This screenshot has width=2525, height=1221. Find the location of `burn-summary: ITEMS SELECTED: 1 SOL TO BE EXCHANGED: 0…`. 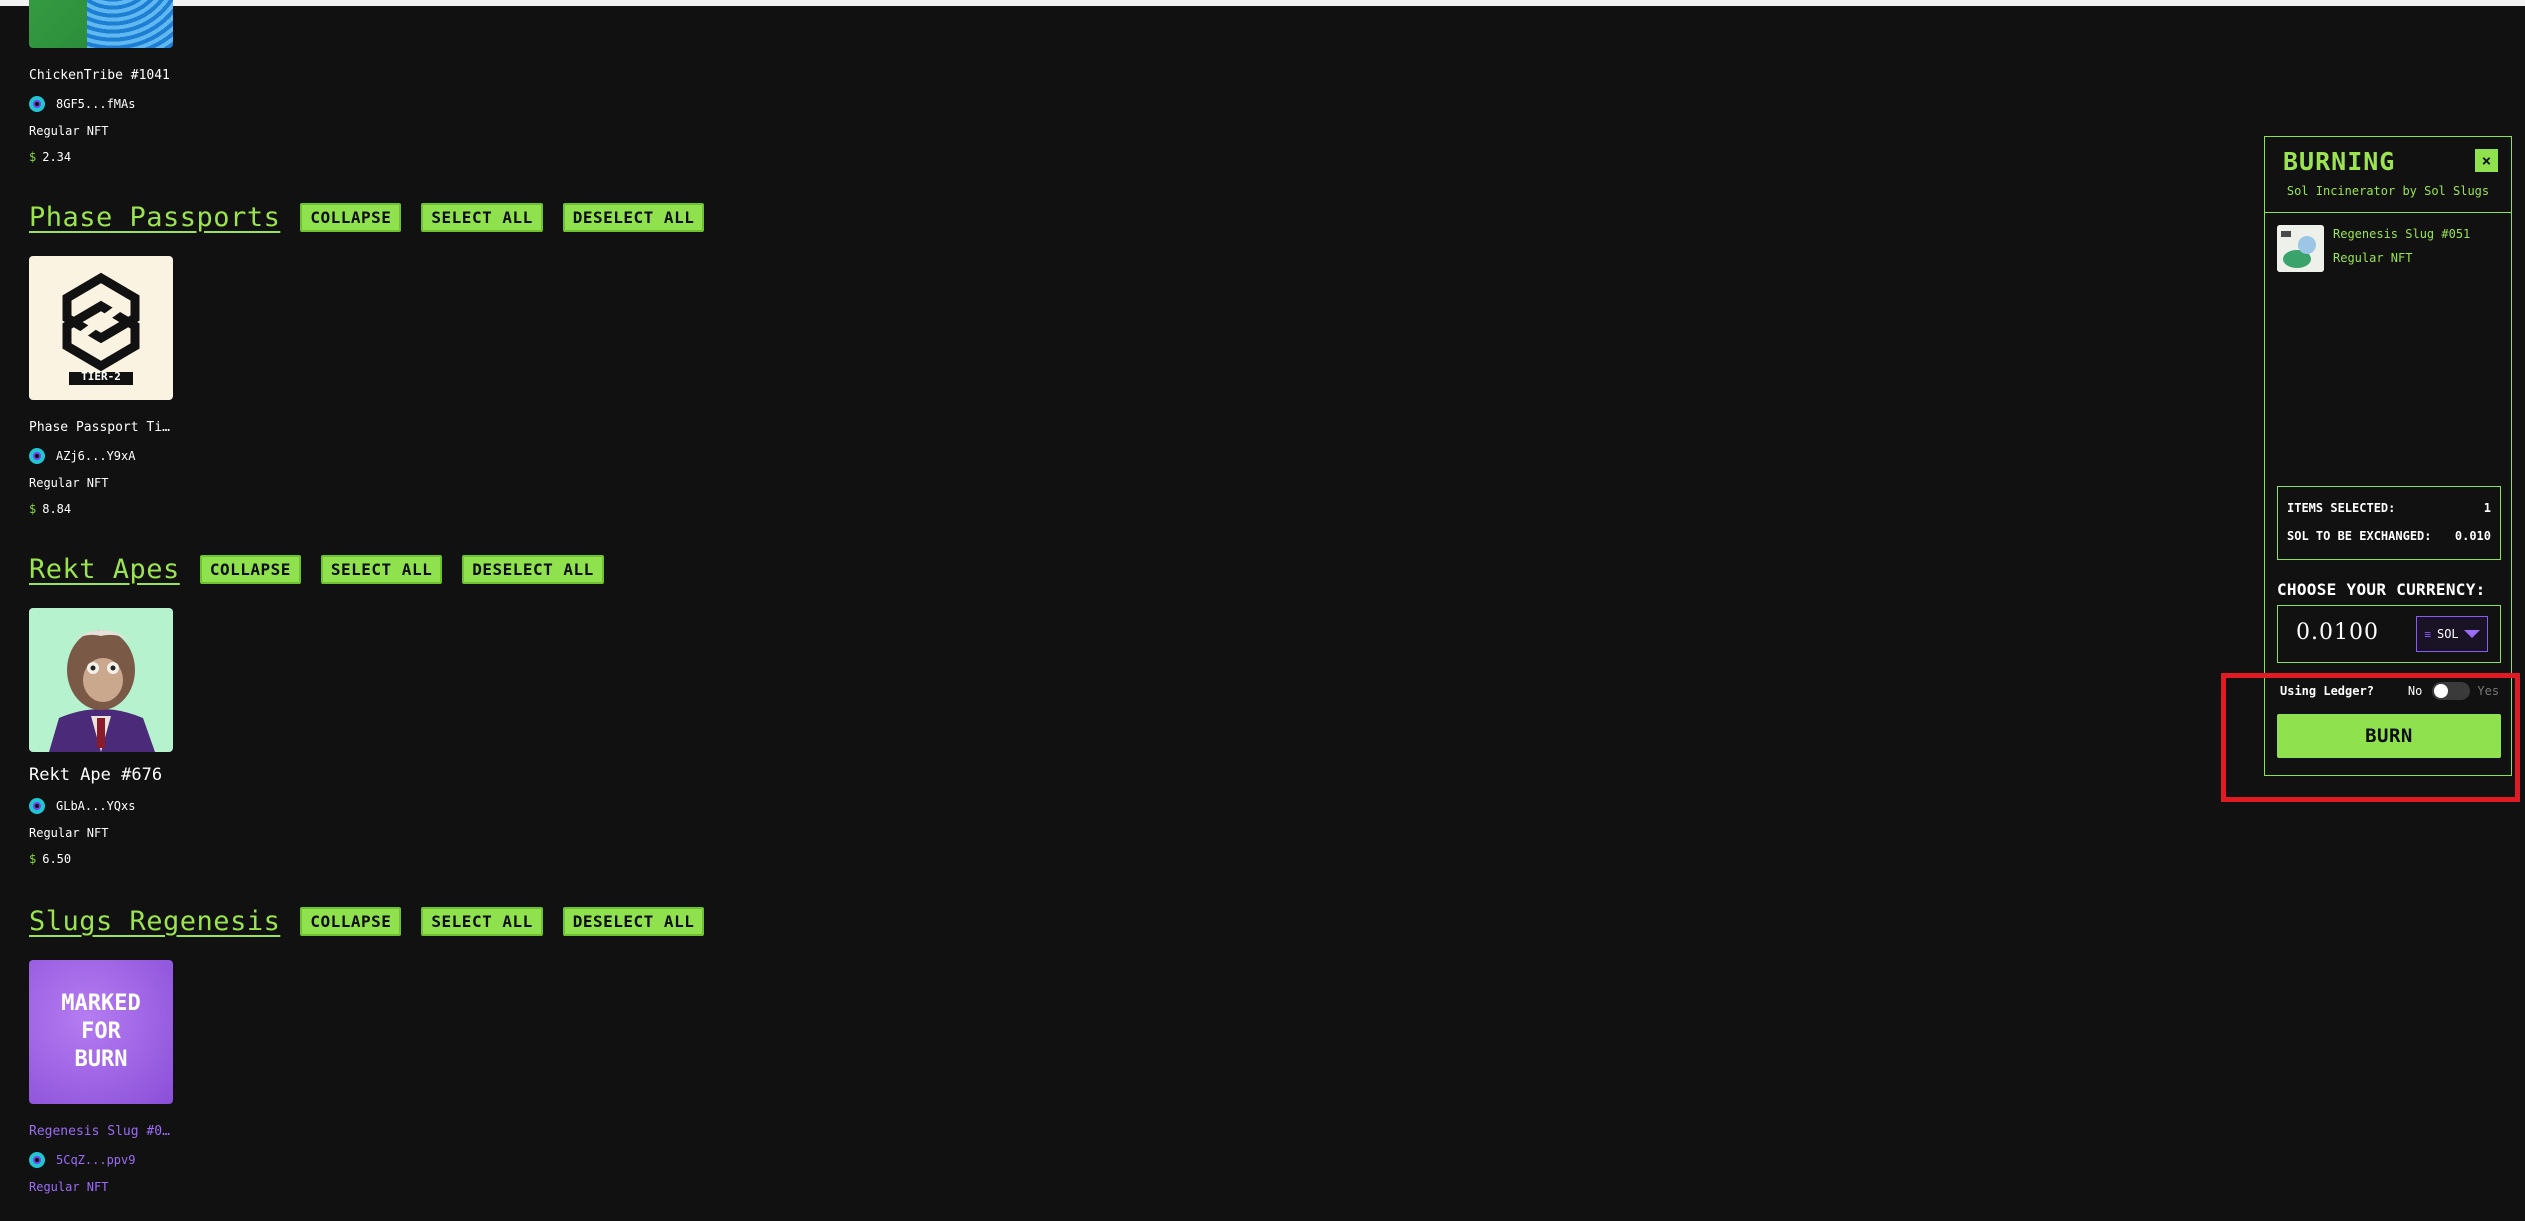

burn-summary: ITEMS SELECTED: 1 SOL TO BE EXCHANGED: 0… is located at coordinates (2389, 523).